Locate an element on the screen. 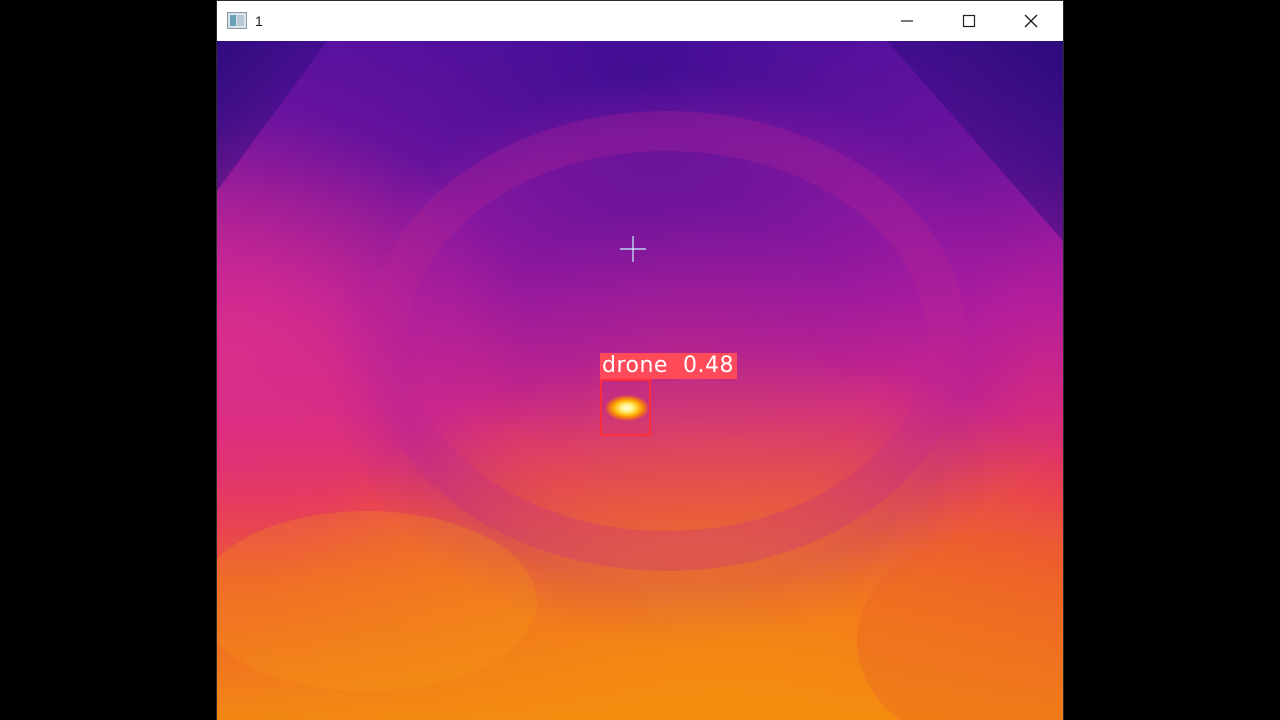 The width and height of the screenshot is (1280, 720). minimize-button is located at coordinates (907, 21).